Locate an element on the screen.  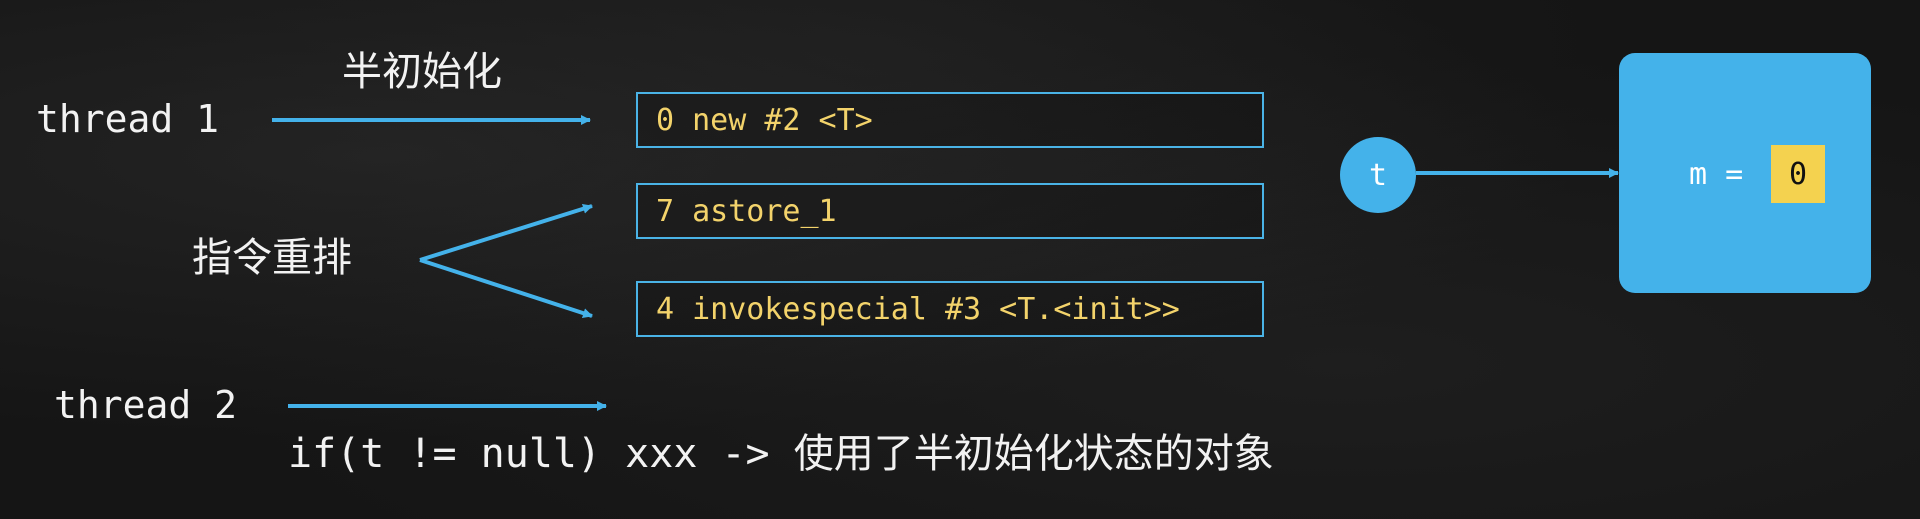
reorder-arrow-down is located at coordinates (506, 288).